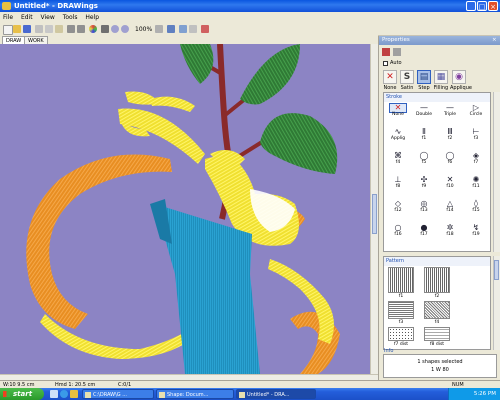 The height and width of the screenshot is (400, 500). Describe the element at coordinates (476, 111) in the screenshot. I see `stroke-option: ▷ Circle` at that location.